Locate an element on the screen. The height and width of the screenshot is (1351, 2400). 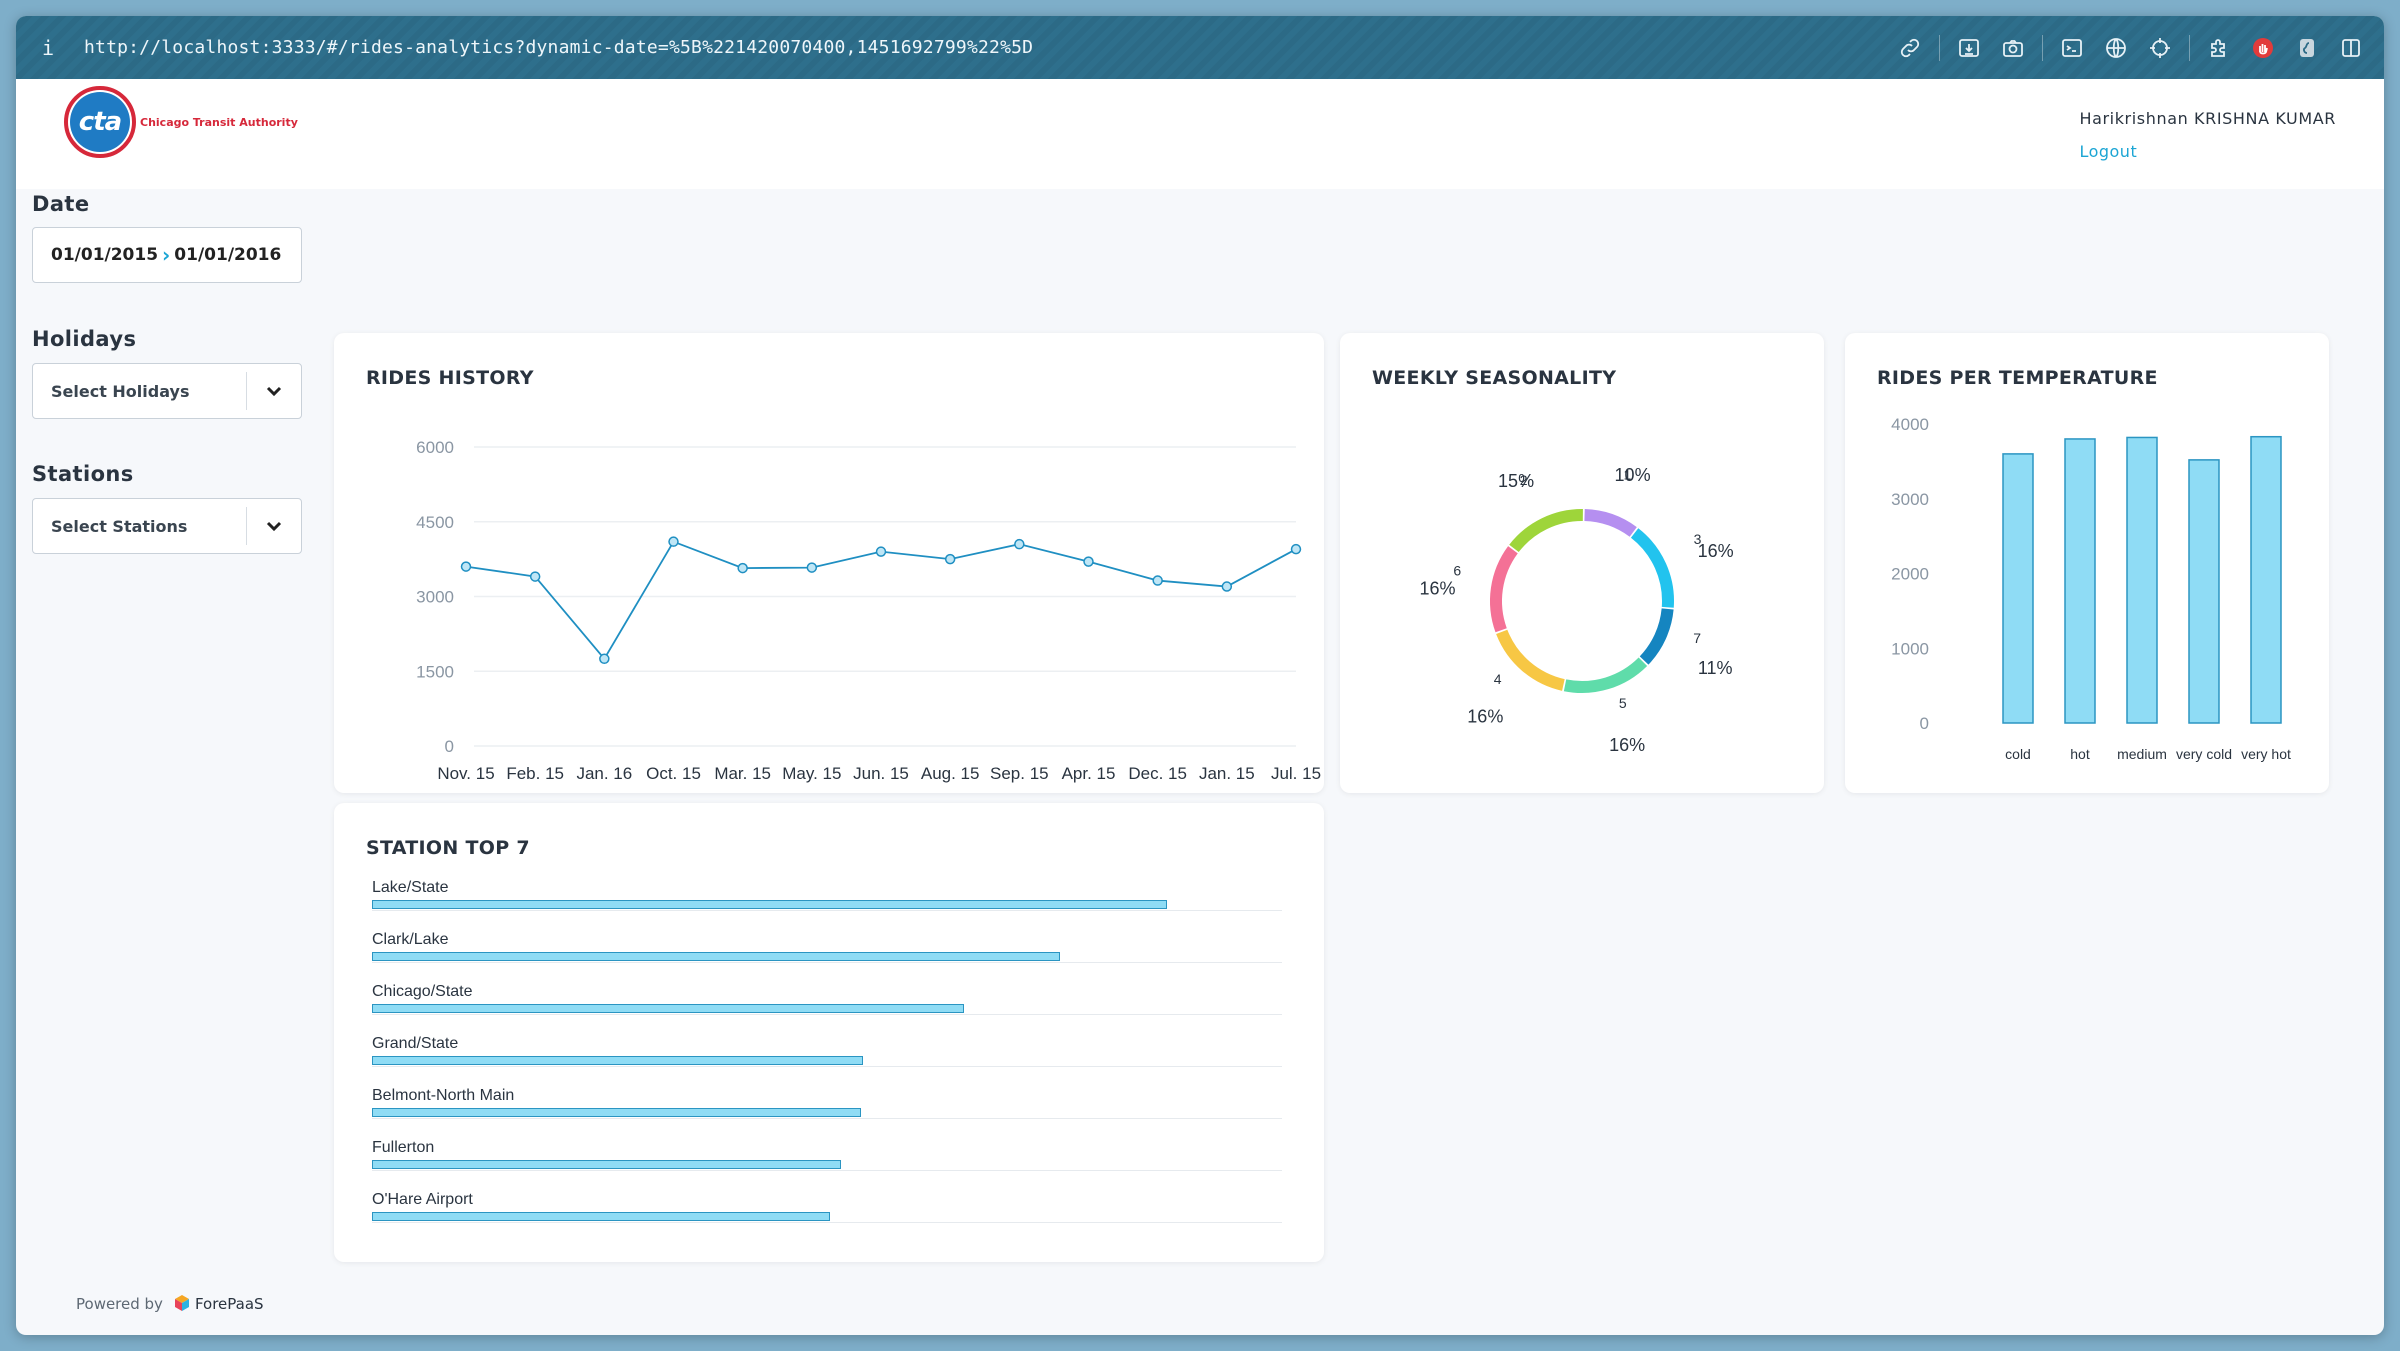
station-top7-title: STATION TOP 7 is located at coordinates (448, 848).